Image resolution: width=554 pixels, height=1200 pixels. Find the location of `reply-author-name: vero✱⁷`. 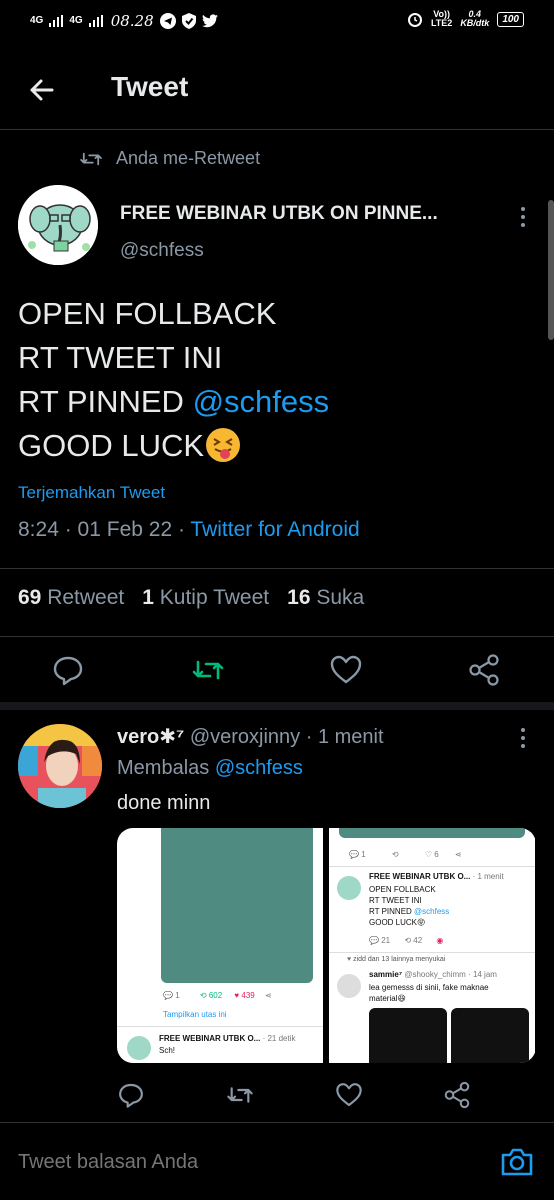

reply-author-name: vero✱⁷ is located at coordinates (150, 737).